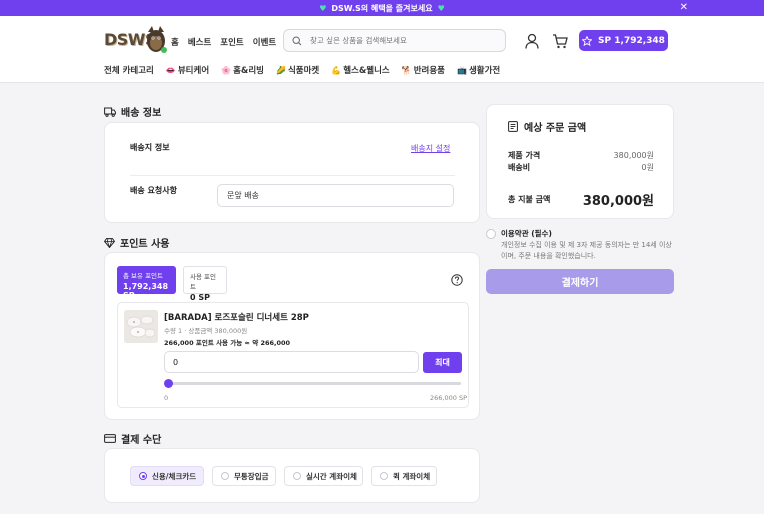 The width and height of the screenshot is (764, 514). What do you see at coordinates (457, 280) in the screenshot?
I see `help-icon` at bounding box center [457, 280].